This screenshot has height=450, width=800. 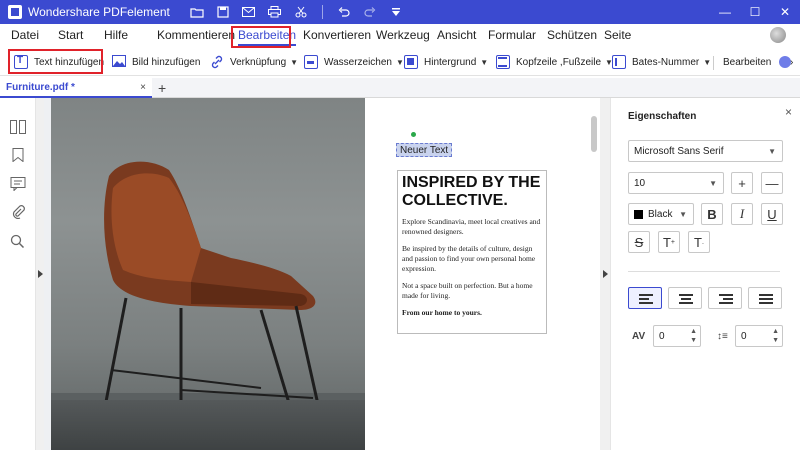 What do you see at coordinates (512, 35) in the screenshot?
I see `menu-formular: Formular` at bounding box center [512, 35].